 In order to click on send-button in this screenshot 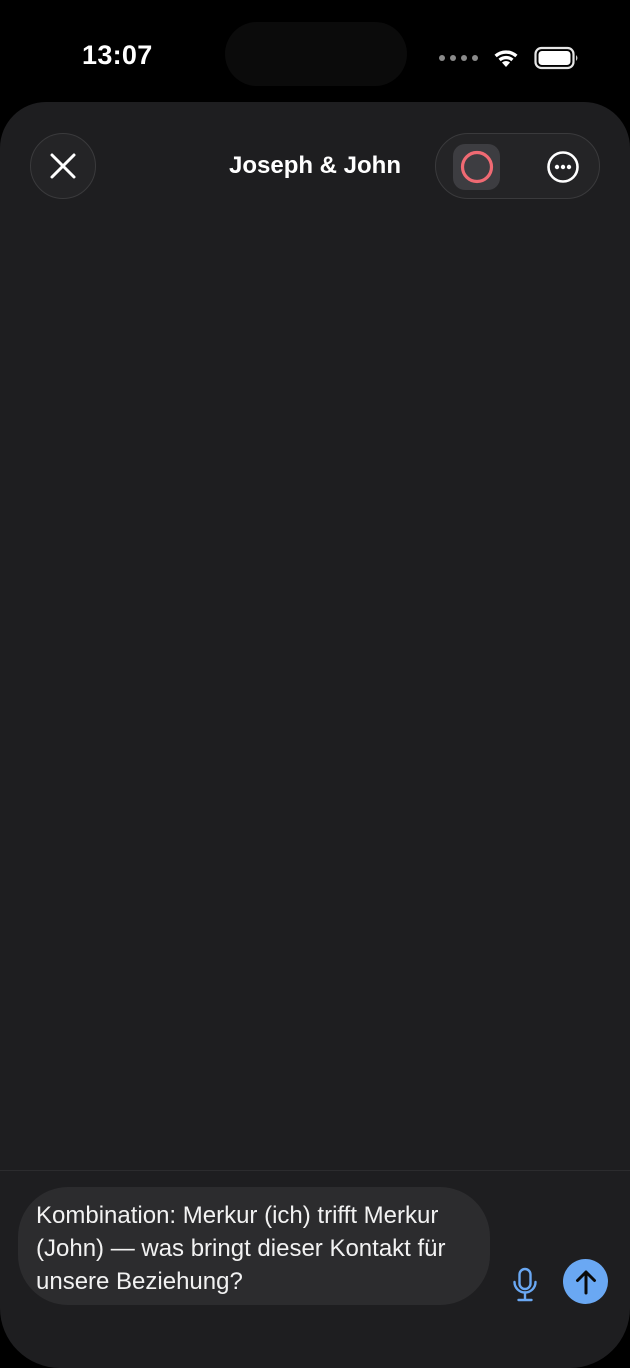, I will do `click(585, 1281)`.